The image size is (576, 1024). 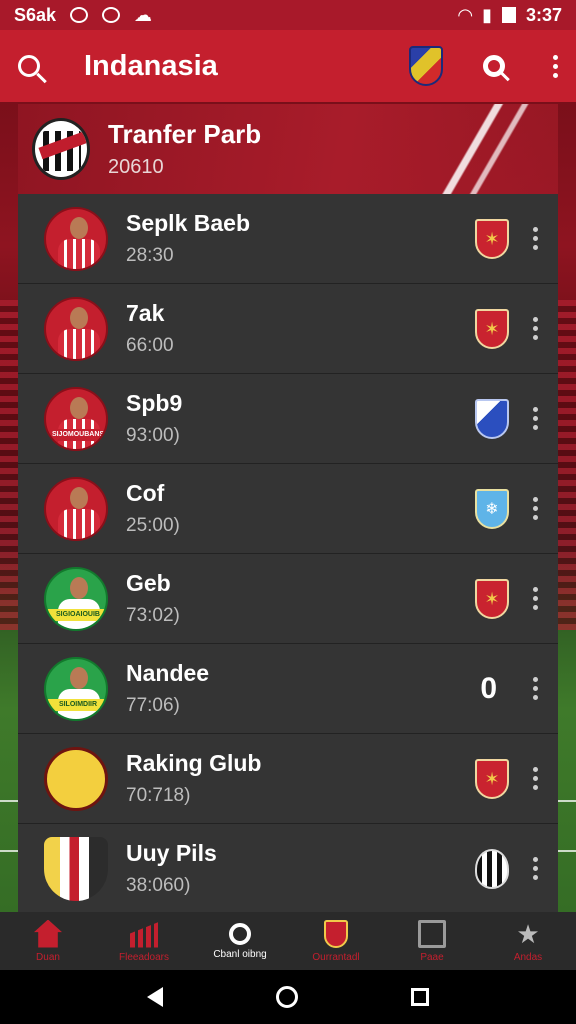 What do you see at coordinates (300, 508) in the screenshot?
I see `item-info: Cof 25:00)` at bounding box center [300, 508].